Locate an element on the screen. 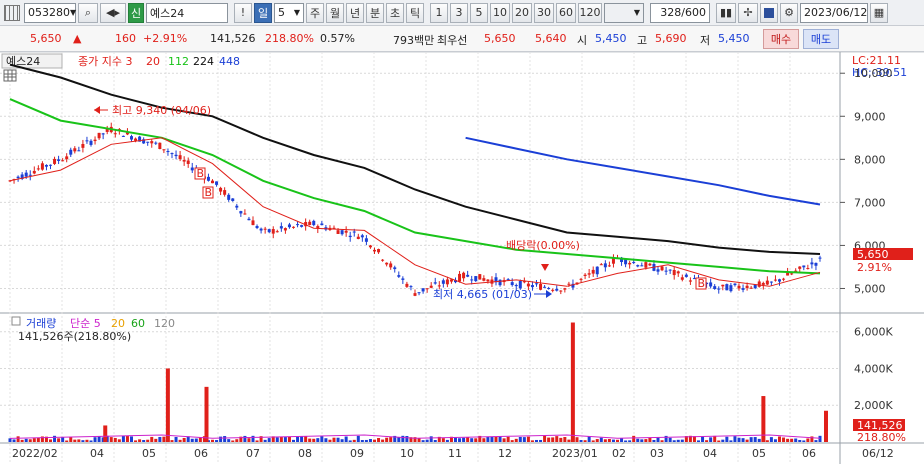 This screenshot has width=924, height=464. period-second-button: 초 is located at coordinates (395, 12).